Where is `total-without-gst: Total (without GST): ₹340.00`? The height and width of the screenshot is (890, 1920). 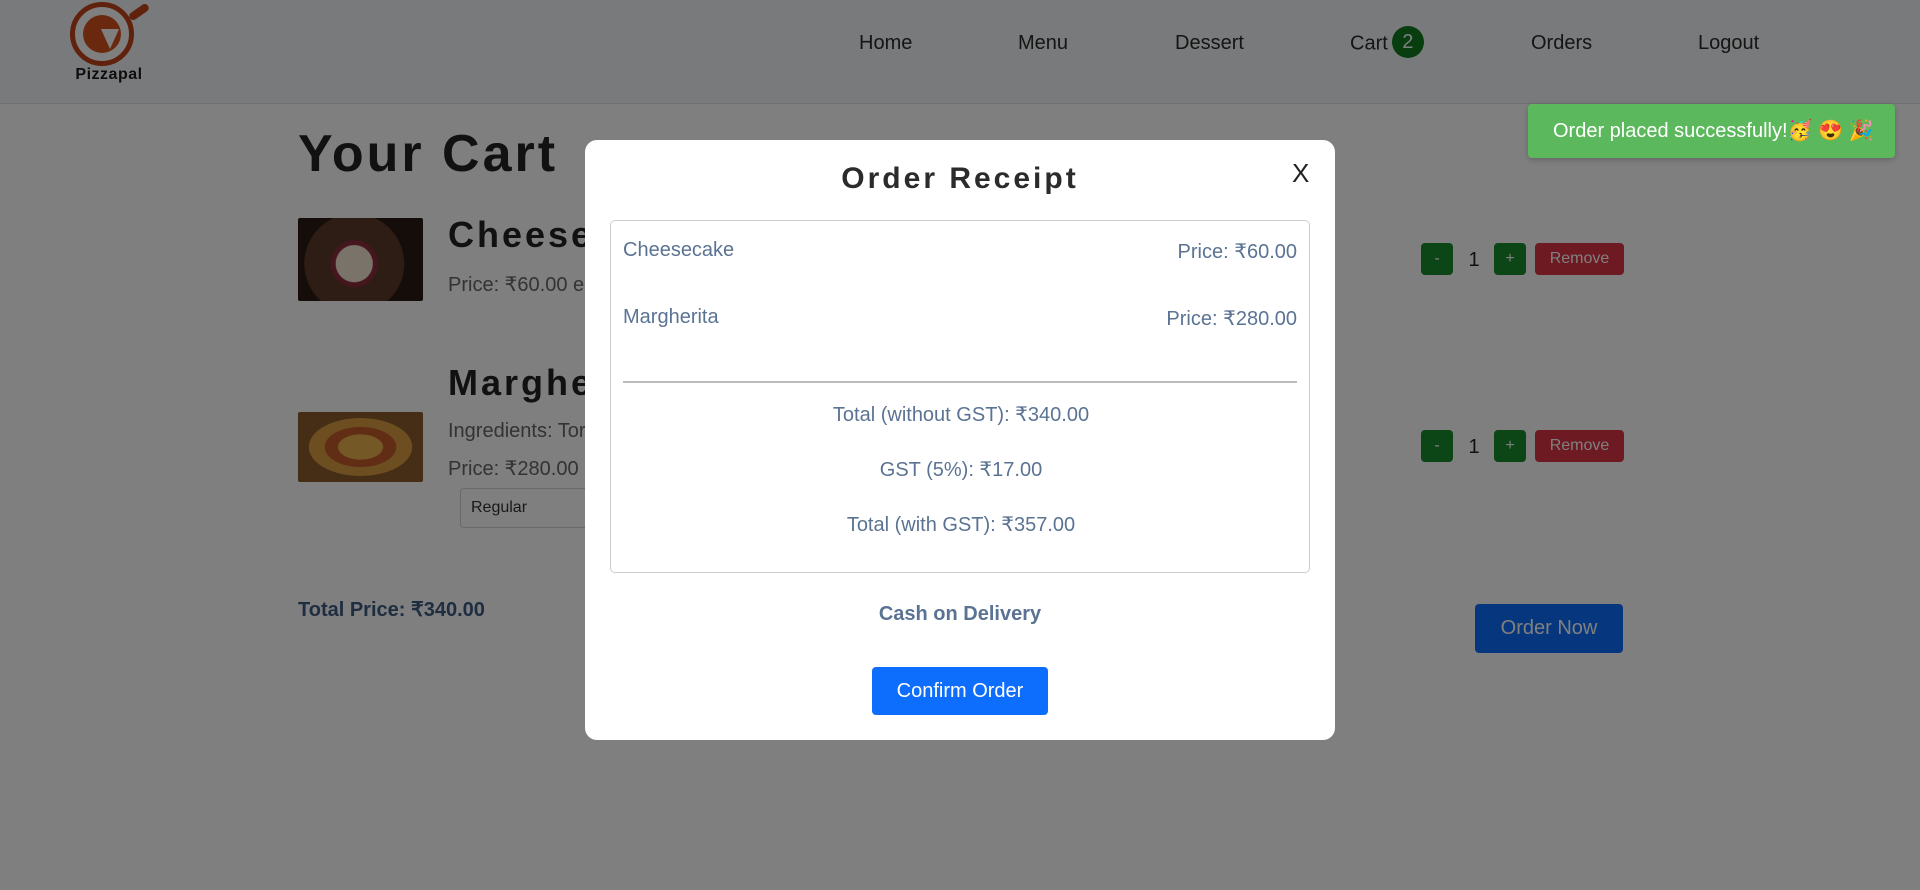
total-without-gst: Total (without GST): ₹340.00 is located at coordinates (961, 415).